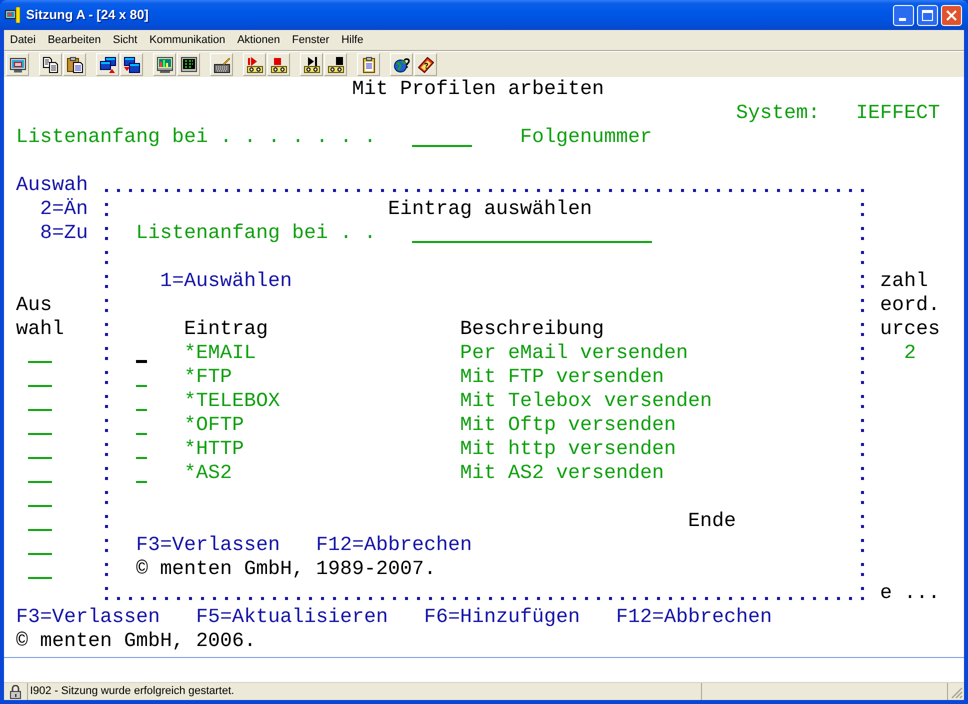  I want to click on option-hint: 1=Auswählen, so click(226, 281).